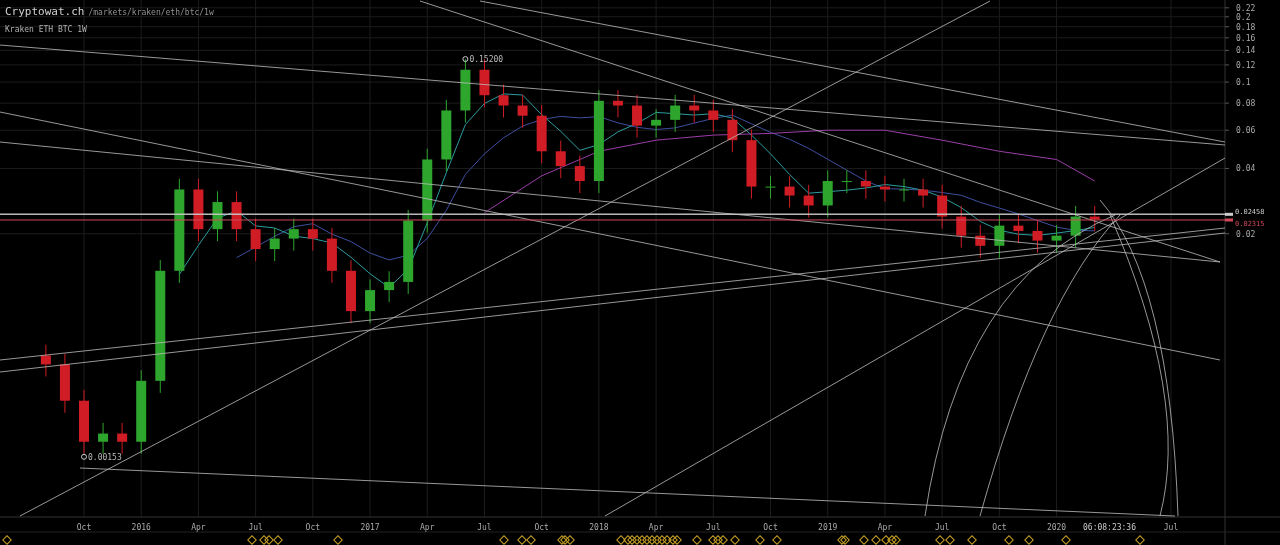 The image size is (1280, 545). What do you see at coordinates (46, 29) in the screenshot?
I see `chart-subtitle: Kraken ETH BTC 1W` at bounding box center [46, 29].